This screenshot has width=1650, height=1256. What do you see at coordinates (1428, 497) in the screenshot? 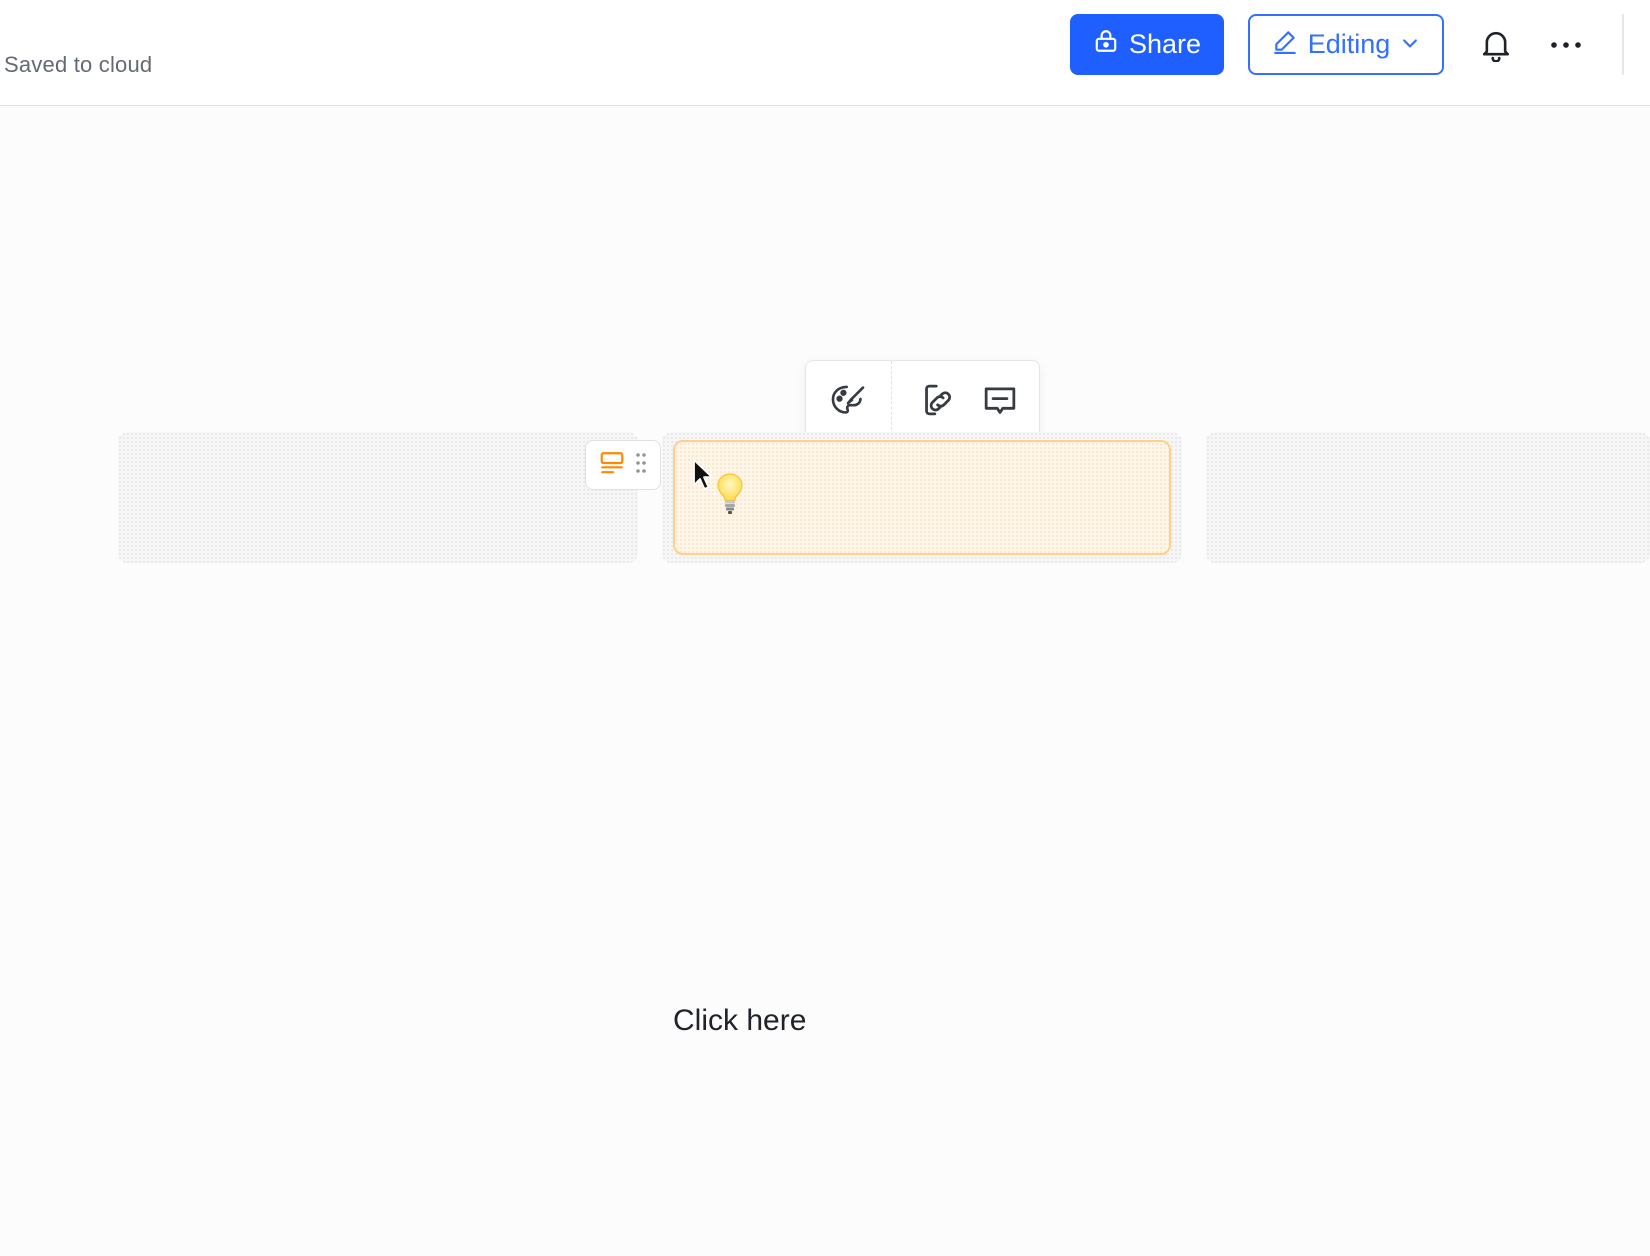
I see `placeholder-block-right` at bounding box center [1428, 497].